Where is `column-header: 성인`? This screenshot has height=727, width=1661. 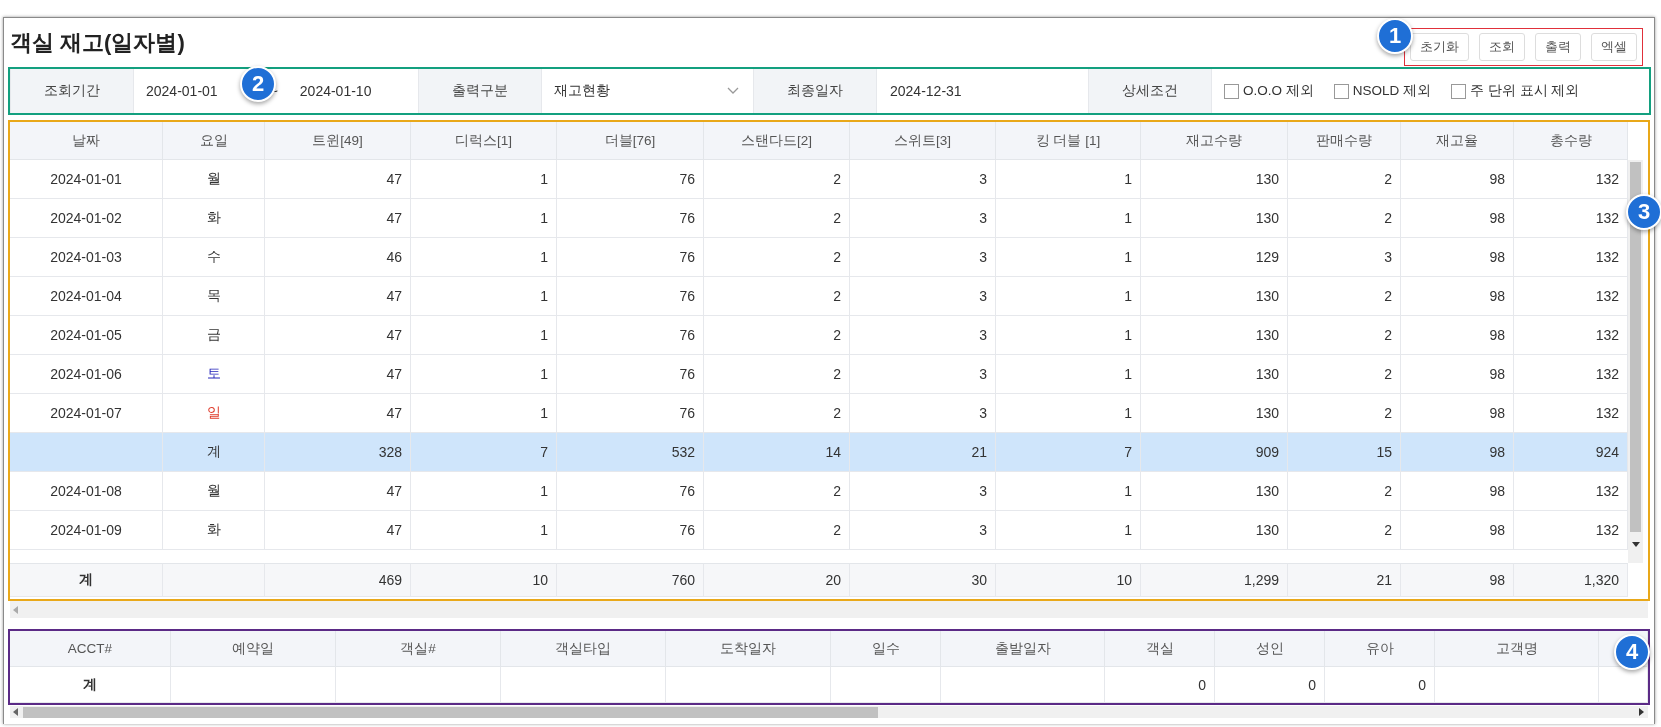 column-header: 성인 is located at coordinates (1270, 649).